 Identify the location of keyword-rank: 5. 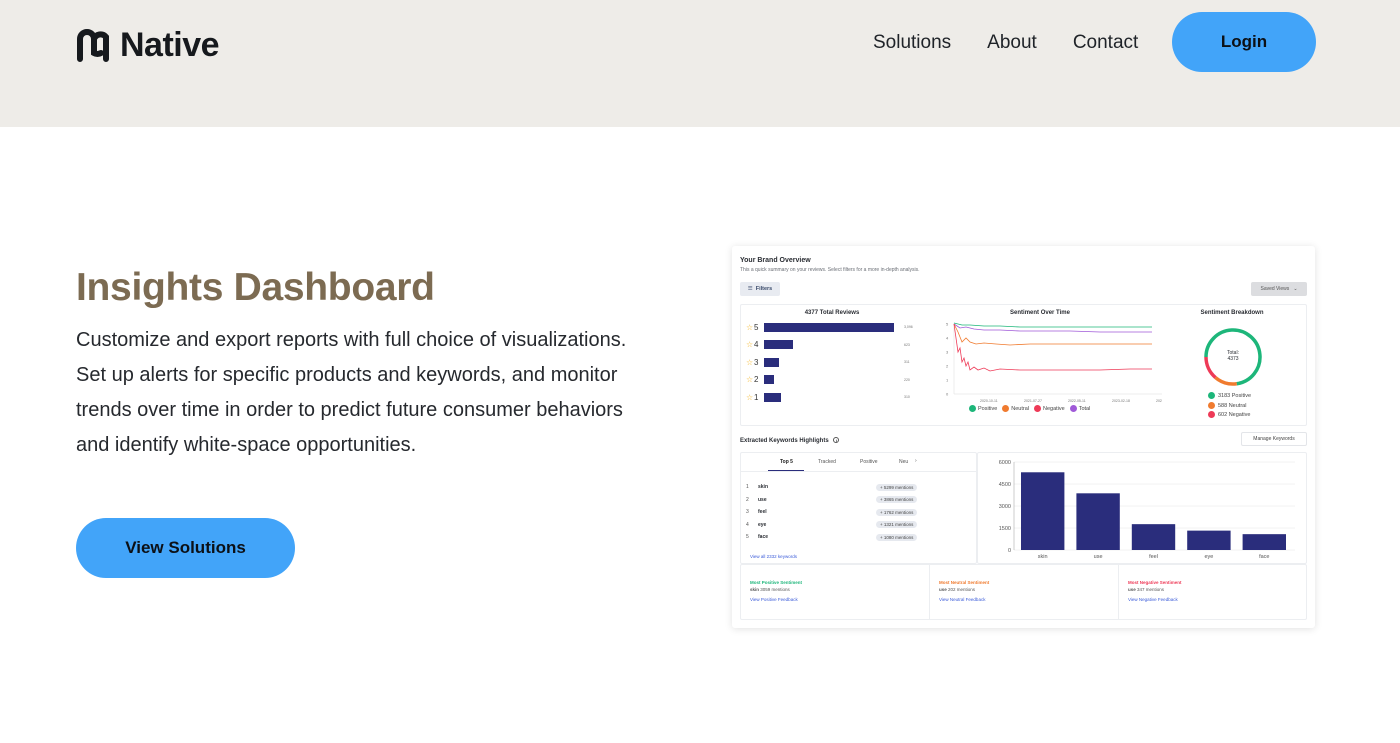
(747, 537).